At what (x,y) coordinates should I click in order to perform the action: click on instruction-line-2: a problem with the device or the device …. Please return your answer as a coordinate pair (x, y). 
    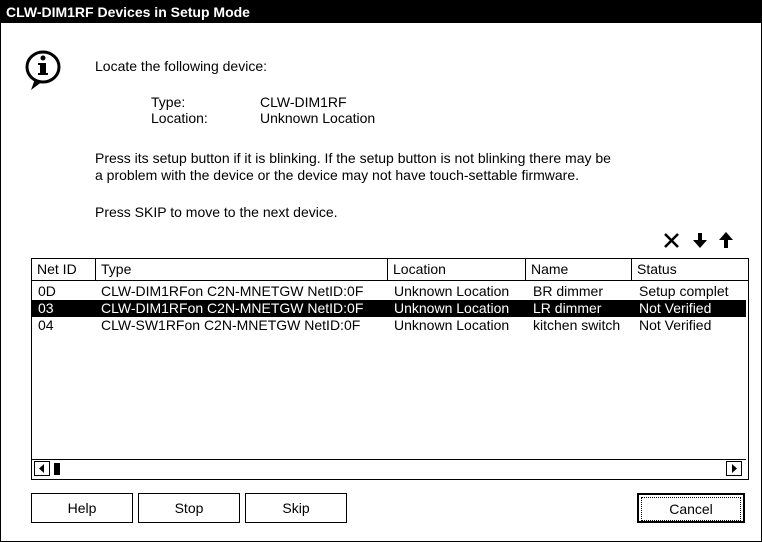
    Looking at the image, I should click on (337, 175).